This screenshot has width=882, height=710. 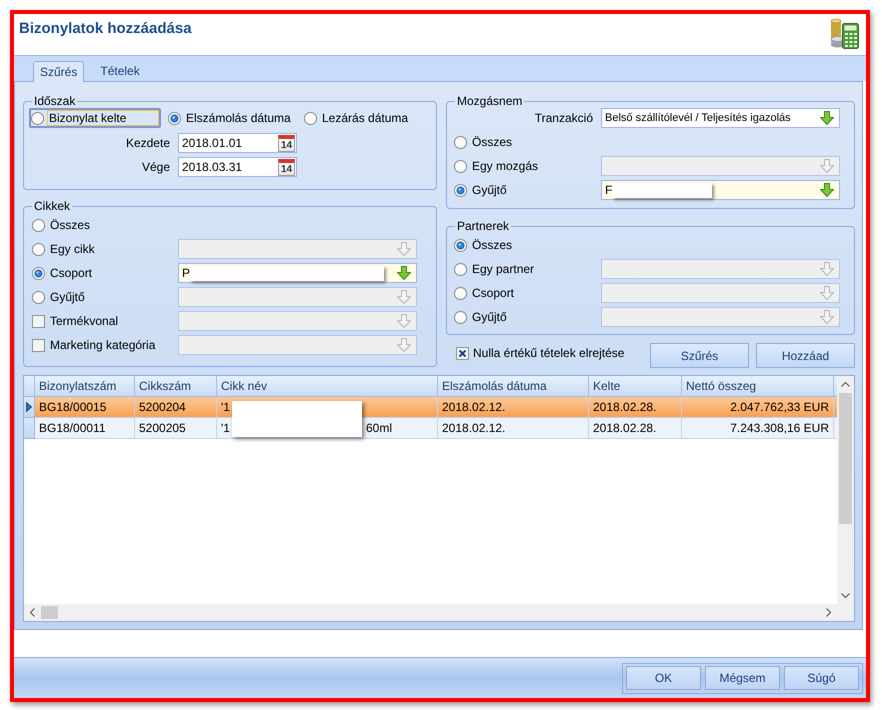 I want to click on field-label: Vége, so click(x=155, y=167).